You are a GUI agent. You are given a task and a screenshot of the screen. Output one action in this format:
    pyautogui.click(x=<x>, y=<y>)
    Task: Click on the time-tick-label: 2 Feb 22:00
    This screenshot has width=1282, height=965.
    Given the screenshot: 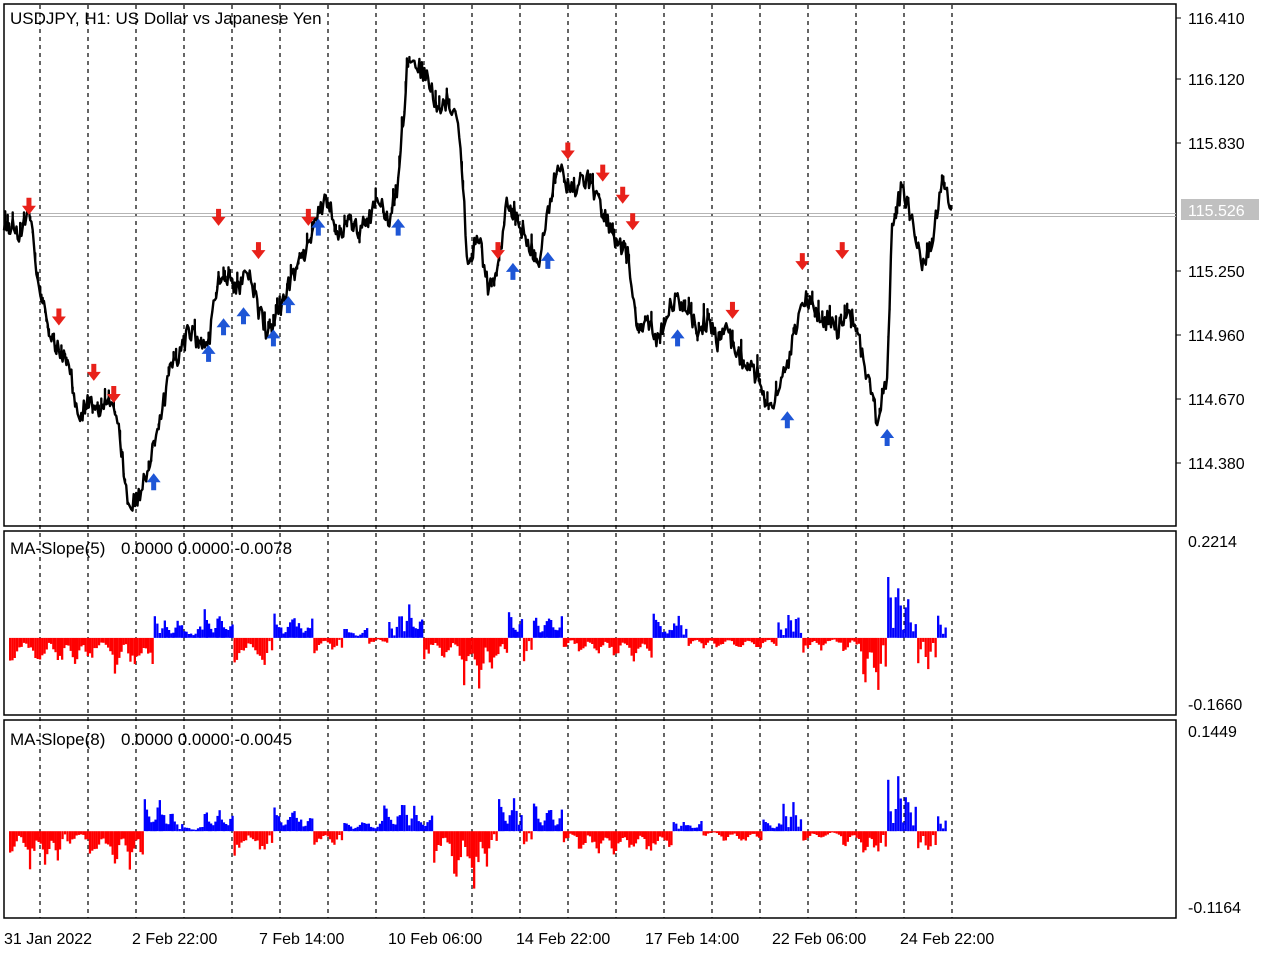 What is the action you would take?
    pyautogui.click(x=175, y=939)
    